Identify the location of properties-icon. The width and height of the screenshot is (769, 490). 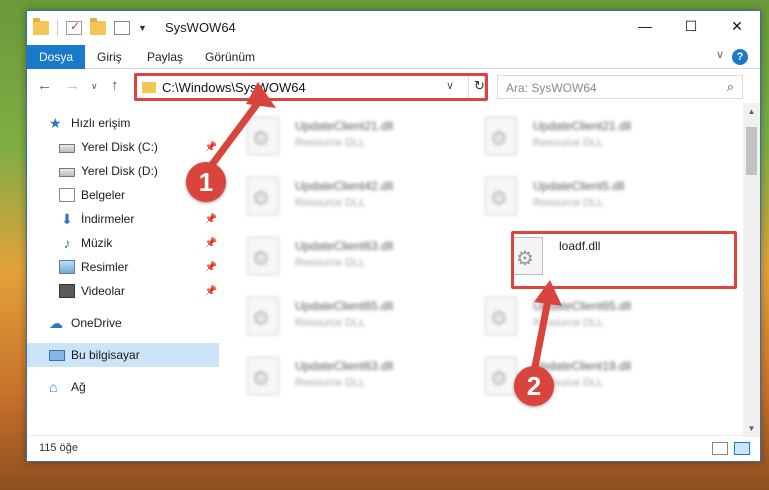
(122, 28).